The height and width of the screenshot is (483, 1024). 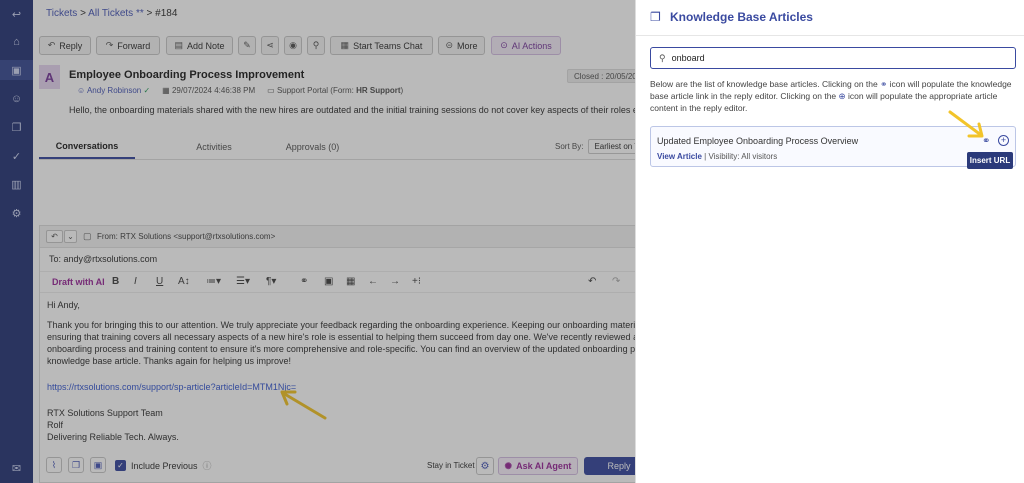 I want to click on visibility-text: | Visibility: All visitors, so click(x=739, y=156).